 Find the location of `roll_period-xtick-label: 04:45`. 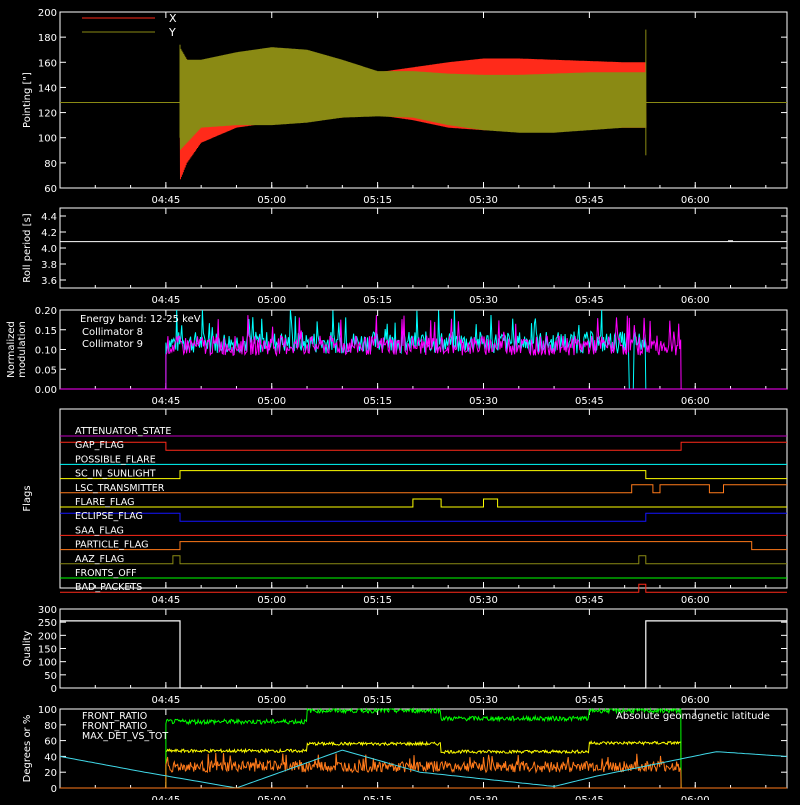

roll_period-xtick-label: 04:45 is located at coordinates (165, 300).